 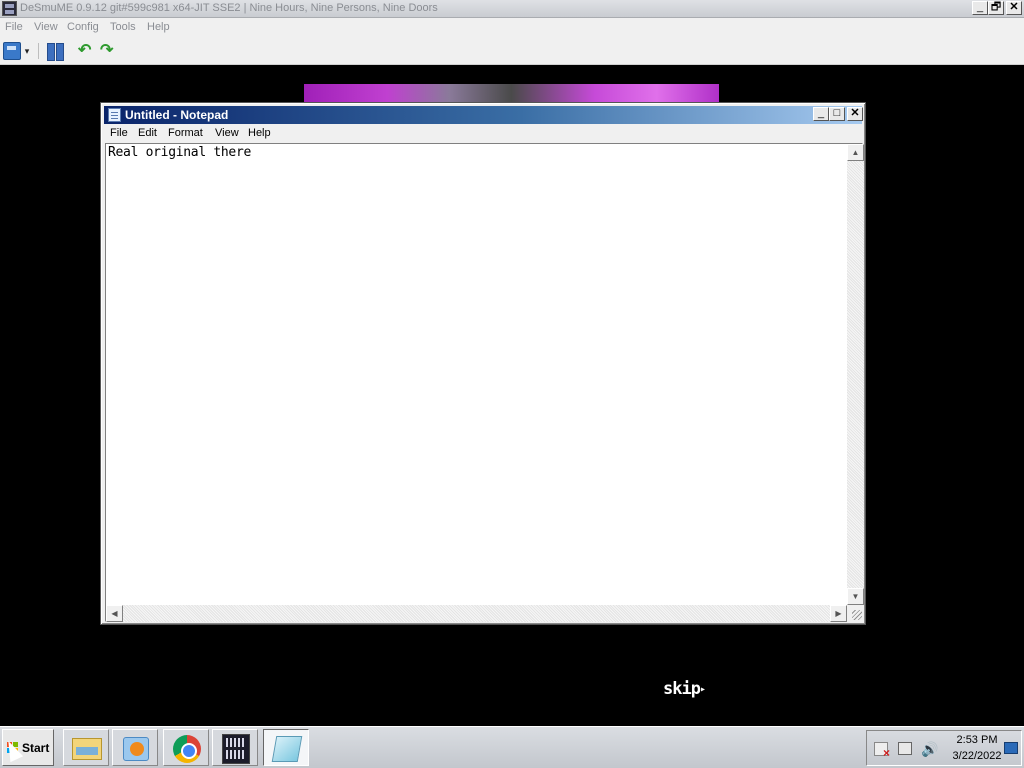 I want to click on resize-grip-icon, so click(x=855, y=613).